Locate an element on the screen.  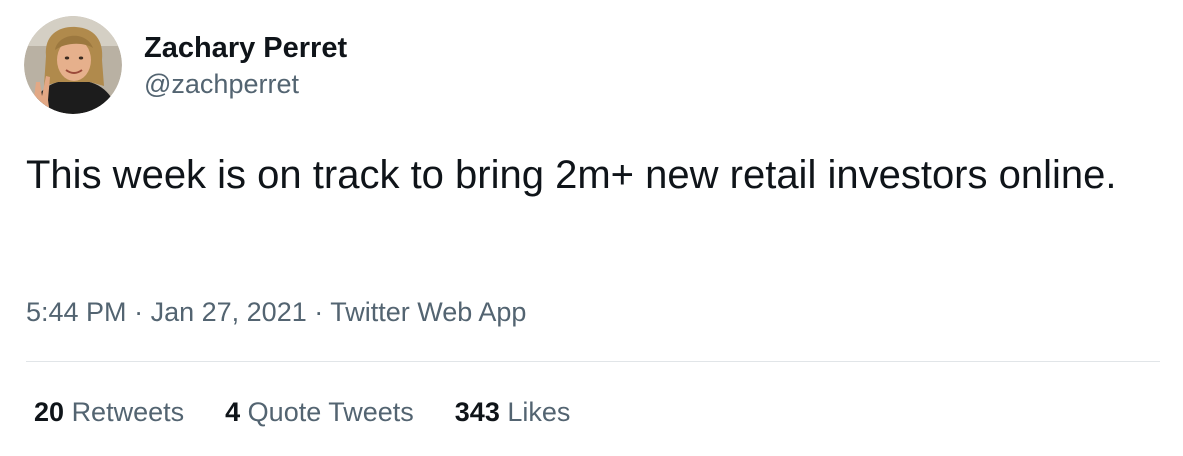
author-display-name: Zachary Perret is located at coordinates (245, 48).